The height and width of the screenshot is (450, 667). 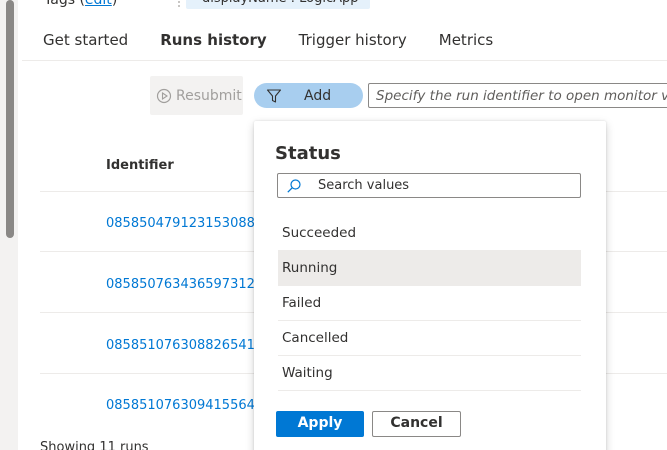 I want to click on runs-count-footer: Showing 11 runs, so click(x=94, y=445).